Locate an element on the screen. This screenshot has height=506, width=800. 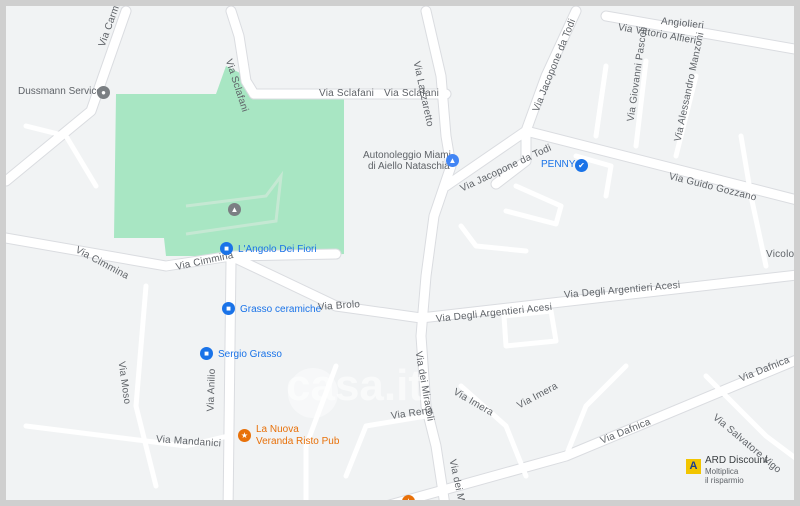
poi-penny: PENNY is located at coordinates (558, 164).